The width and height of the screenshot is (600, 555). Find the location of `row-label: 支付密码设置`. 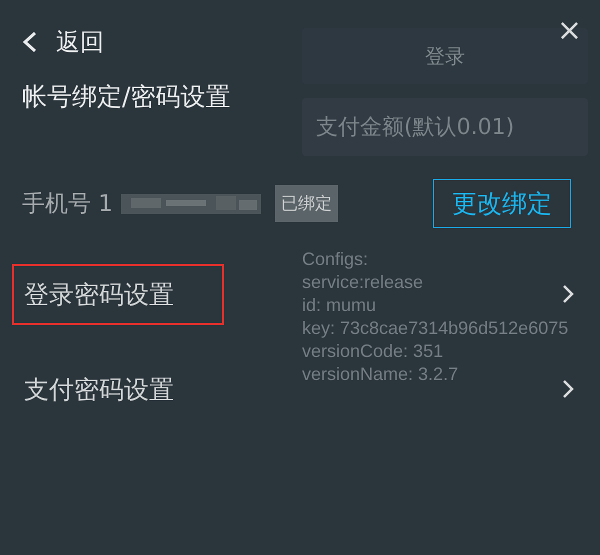

row-label: 支付密码设置 is located at coordinates (99, 390).